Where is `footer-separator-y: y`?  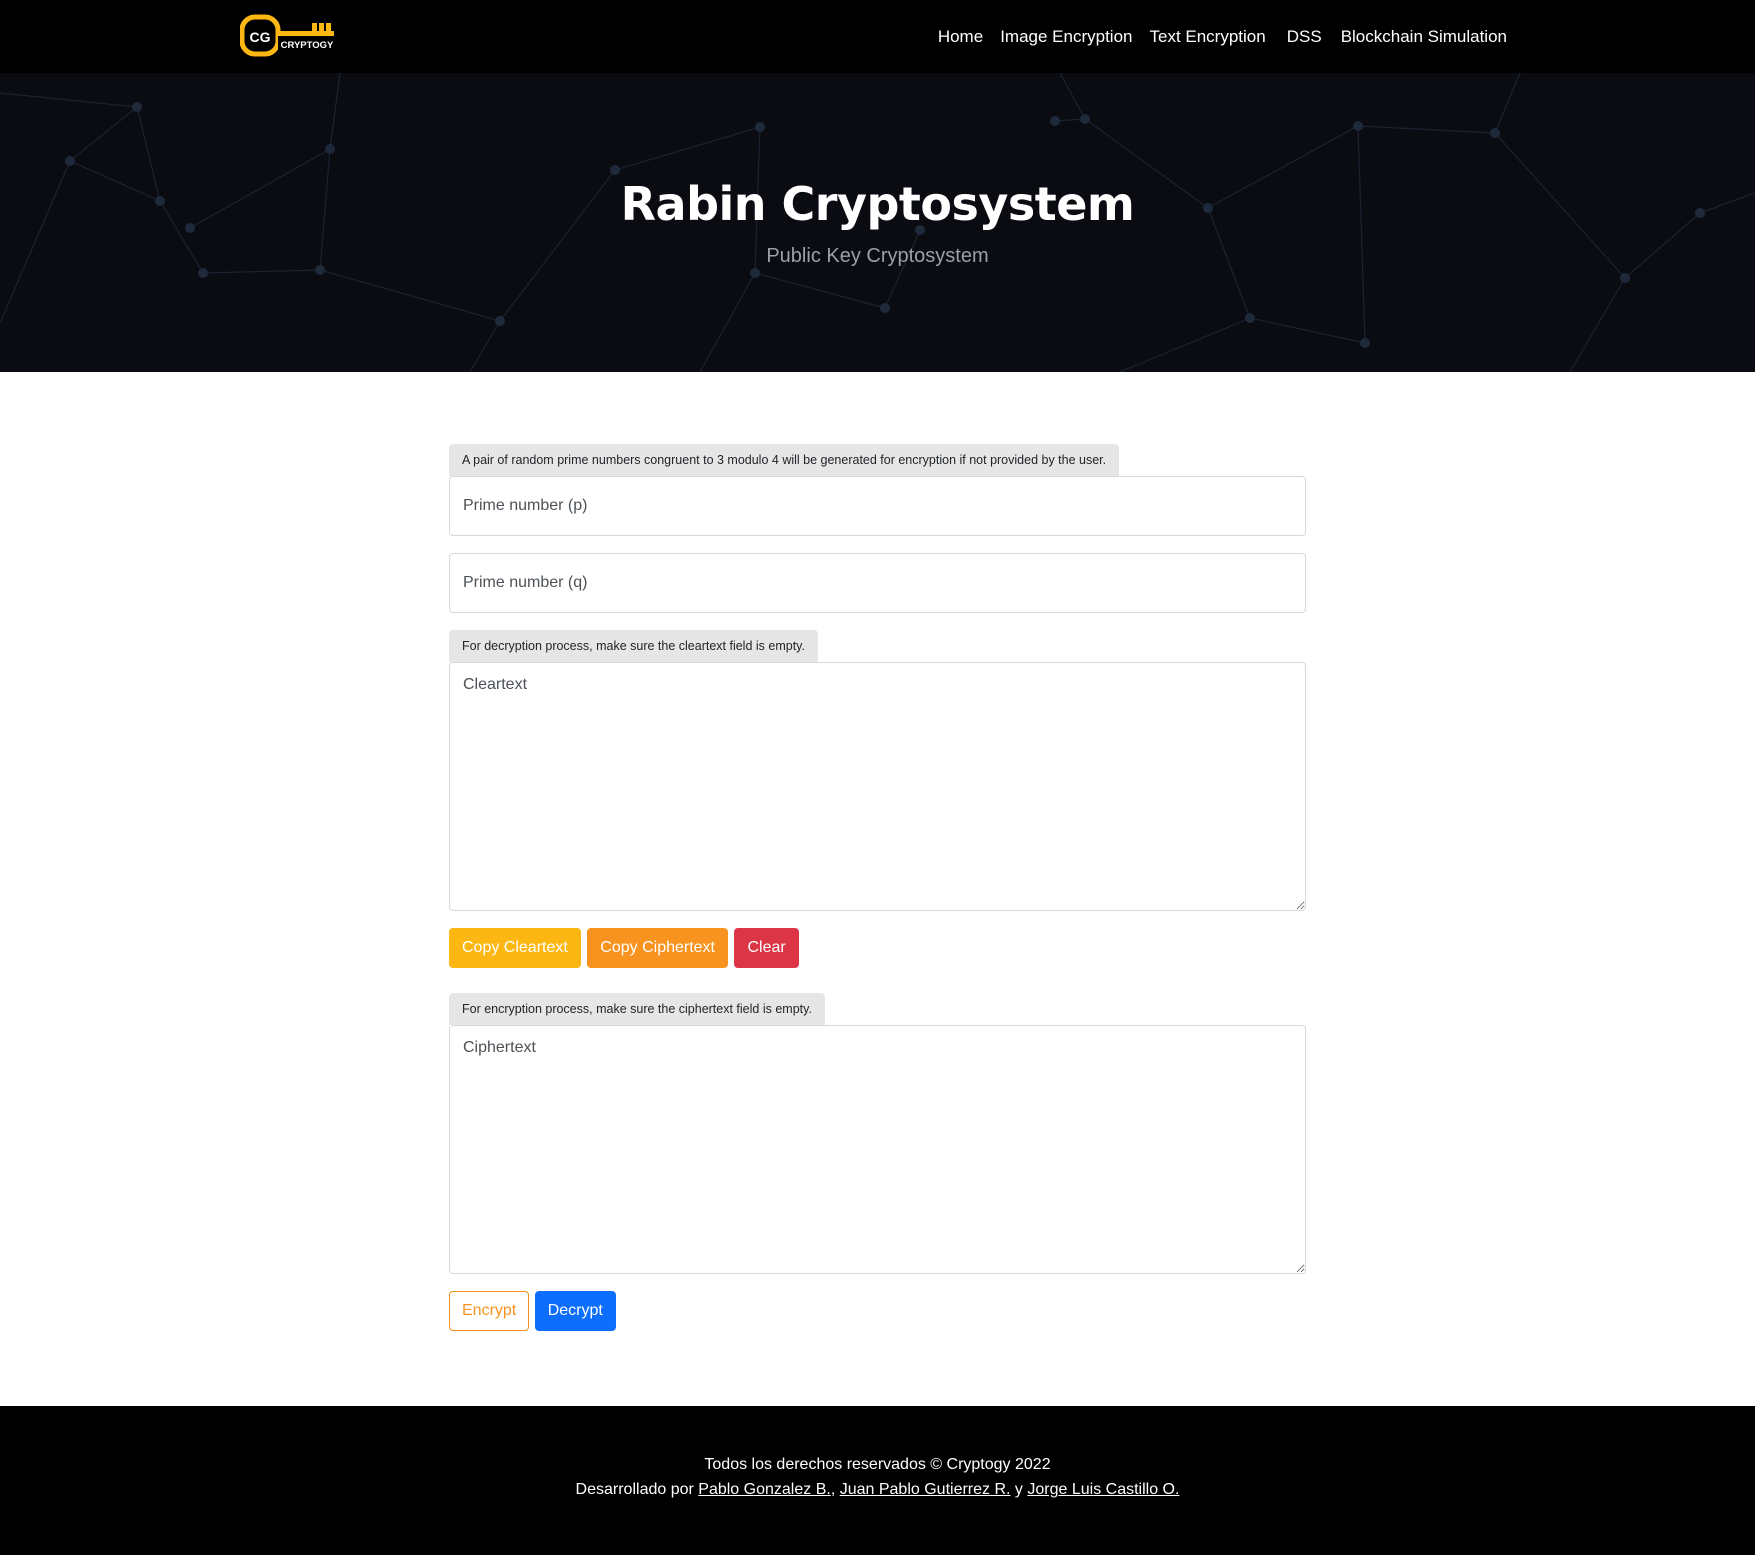
footer-separator-y: y is located at coordinates (1018, 1489).